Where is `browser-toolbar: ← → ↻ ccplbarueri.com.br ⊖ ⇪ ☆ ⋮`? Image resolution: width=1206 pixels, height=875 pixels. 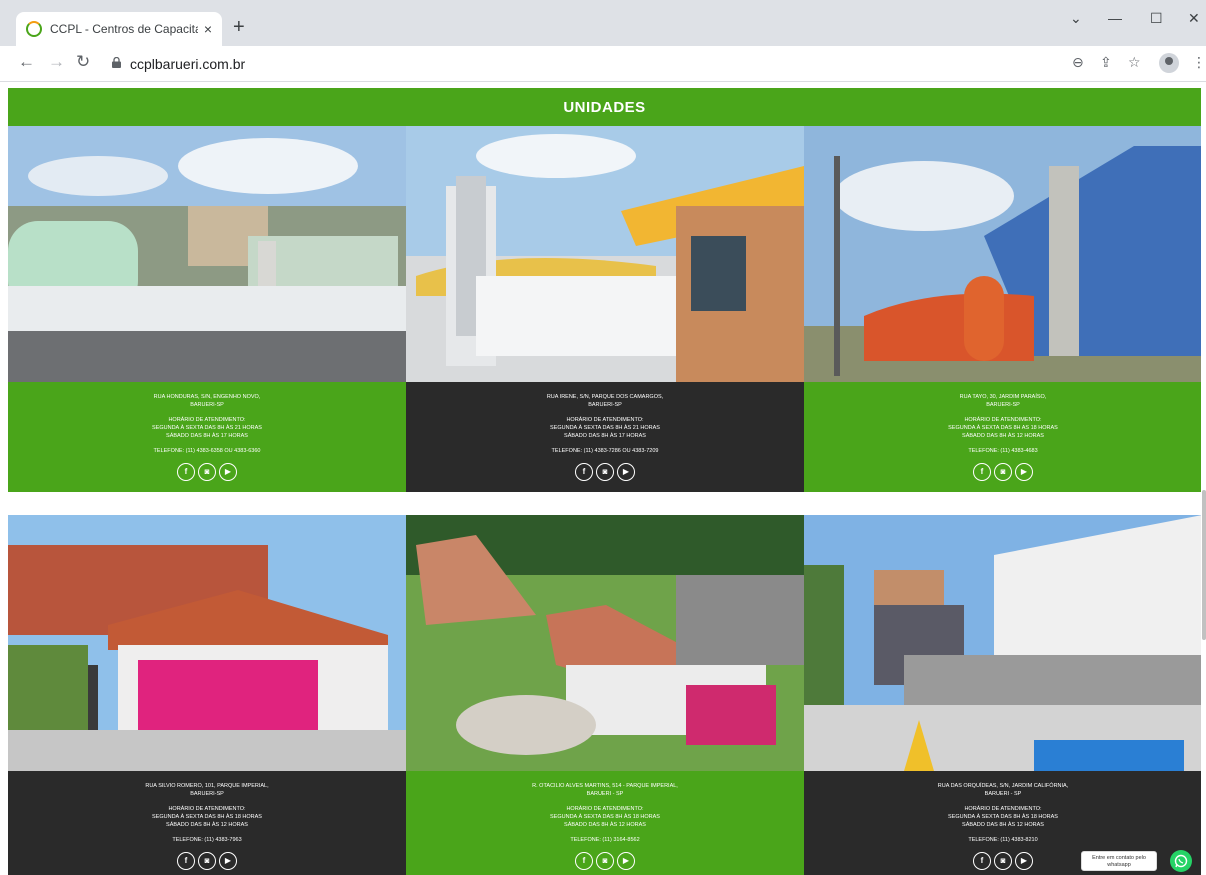 browser-toolbar: ← → ↻ ccplbarueri.com.br ⊖ ⇪ ☆ ⋮ is located at coordinates (603, 64).